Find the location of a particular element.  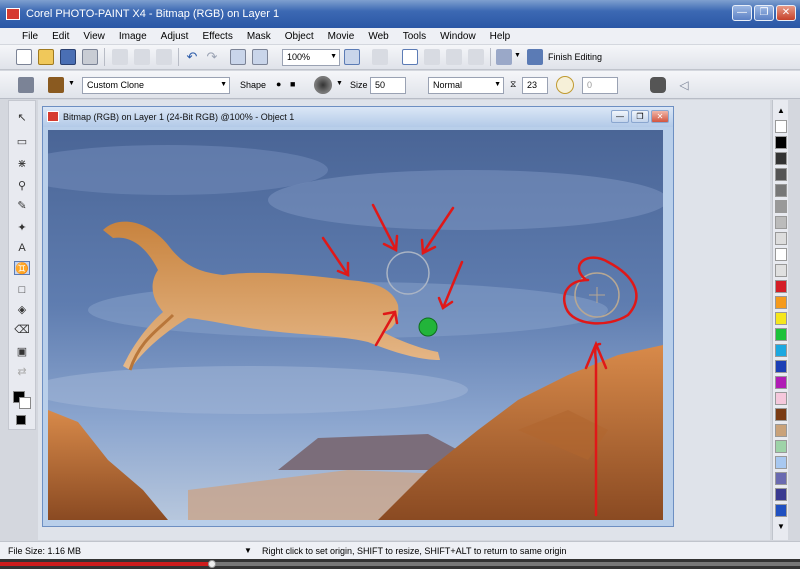

size-input: 50 is located at coordinates (388, 85).